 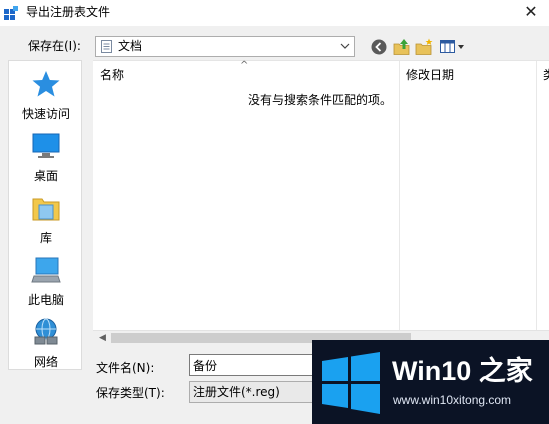 I want to click on file-name-input, so click(x=254, y=365).